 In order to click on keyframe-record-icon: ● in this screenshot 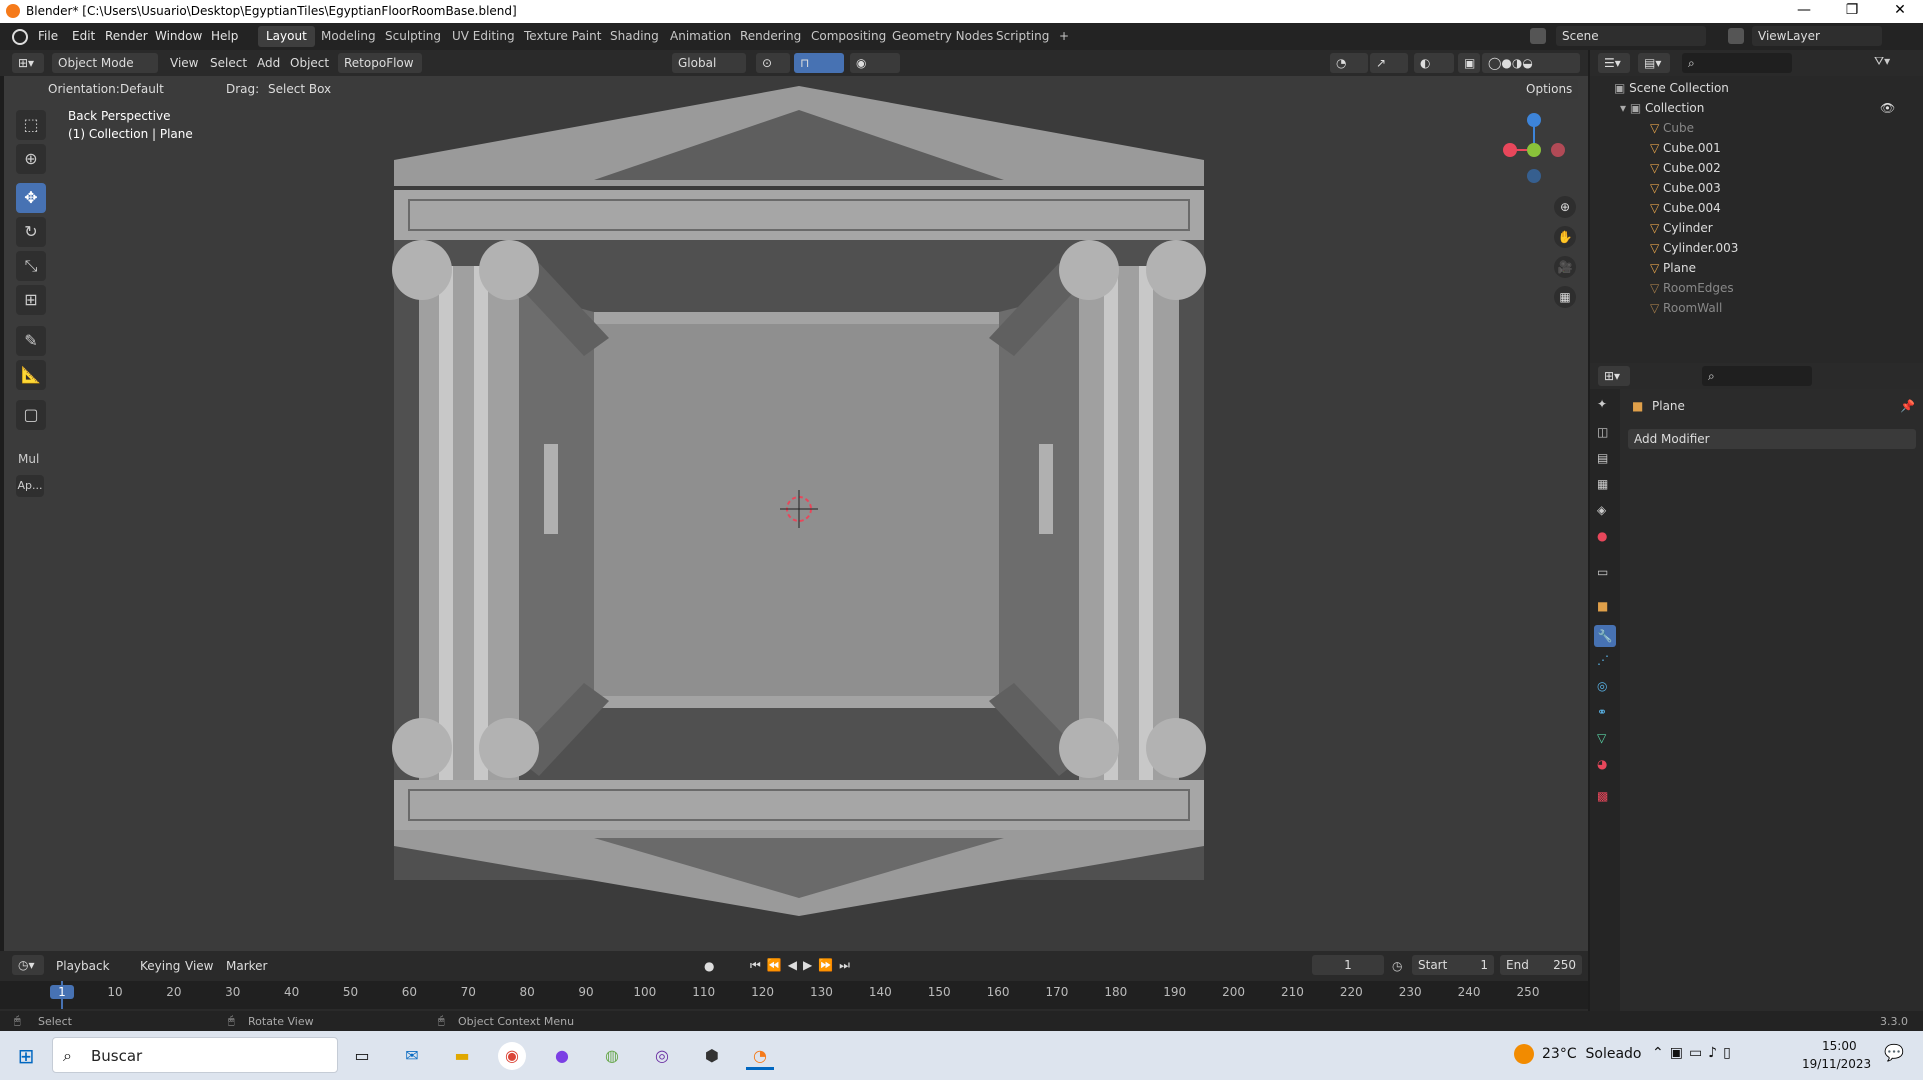, I will do `click(709, 966)`.